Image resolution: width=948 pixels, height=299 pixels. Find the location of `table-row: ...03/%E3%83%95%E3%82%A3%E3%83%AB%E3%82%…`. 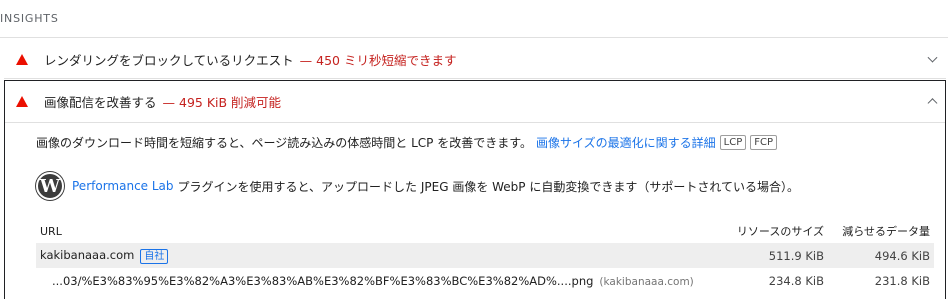

table-row: ...03/%E3%83%95%E3%82%A3%E3%83%AB%E3%82%… is located at coordinates (485, 280).